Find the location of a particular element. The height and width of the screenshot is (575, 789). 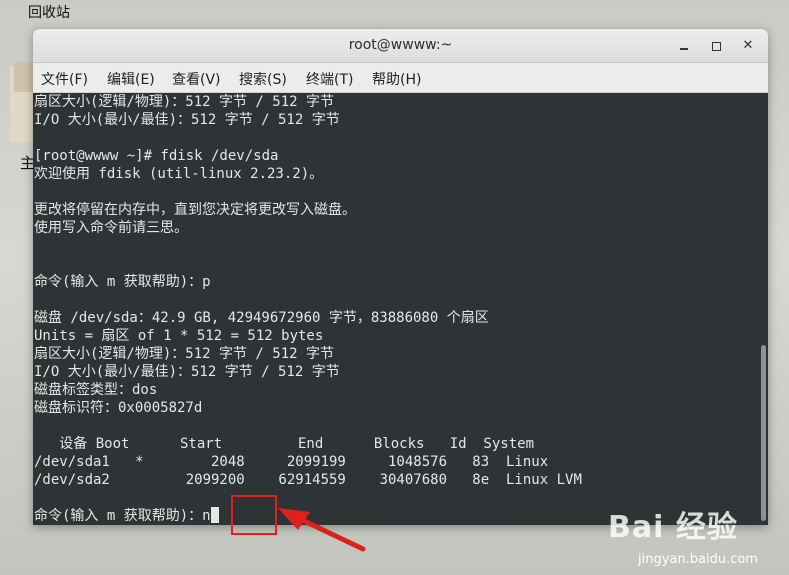

minimize-button is located at coordinates (684, 46).